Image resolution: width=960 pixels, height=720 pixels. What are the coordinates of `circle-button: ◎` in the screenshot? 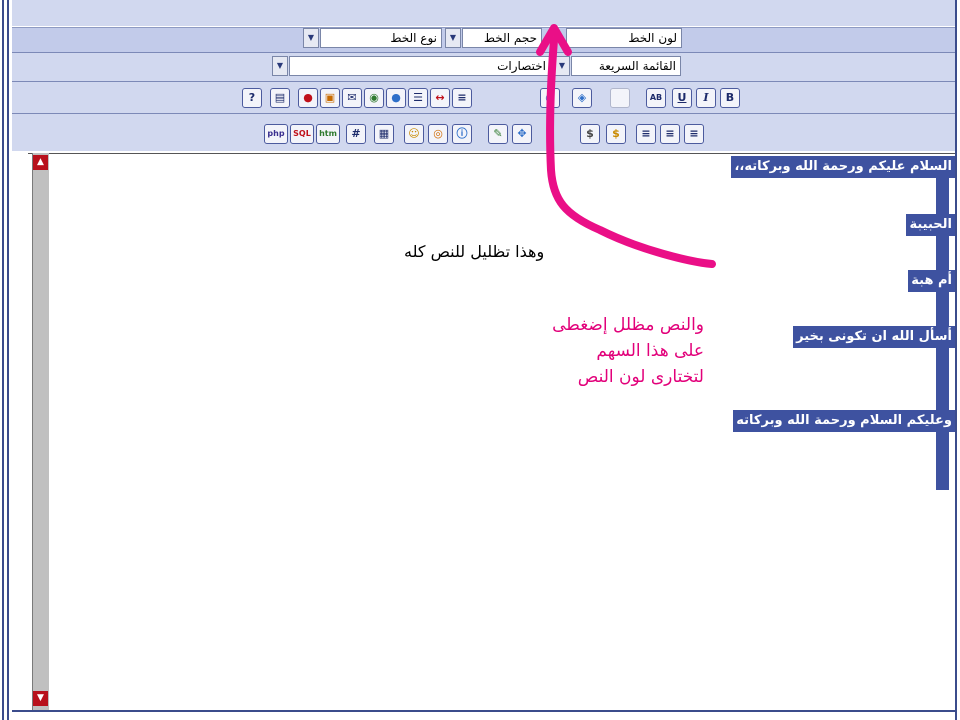 It's located at (438, 134).